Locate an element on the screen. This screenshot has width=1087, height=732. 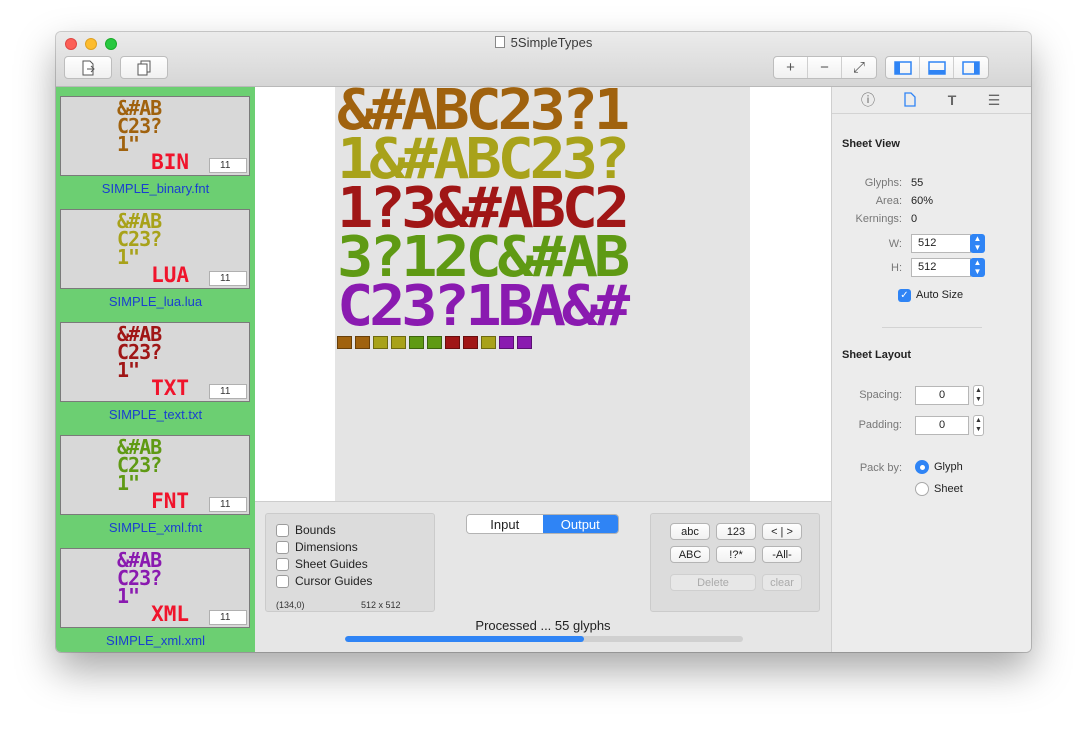
font-thumbnail: &#AB C23? 1" FNT 11 is located at coordinates (155, 475).